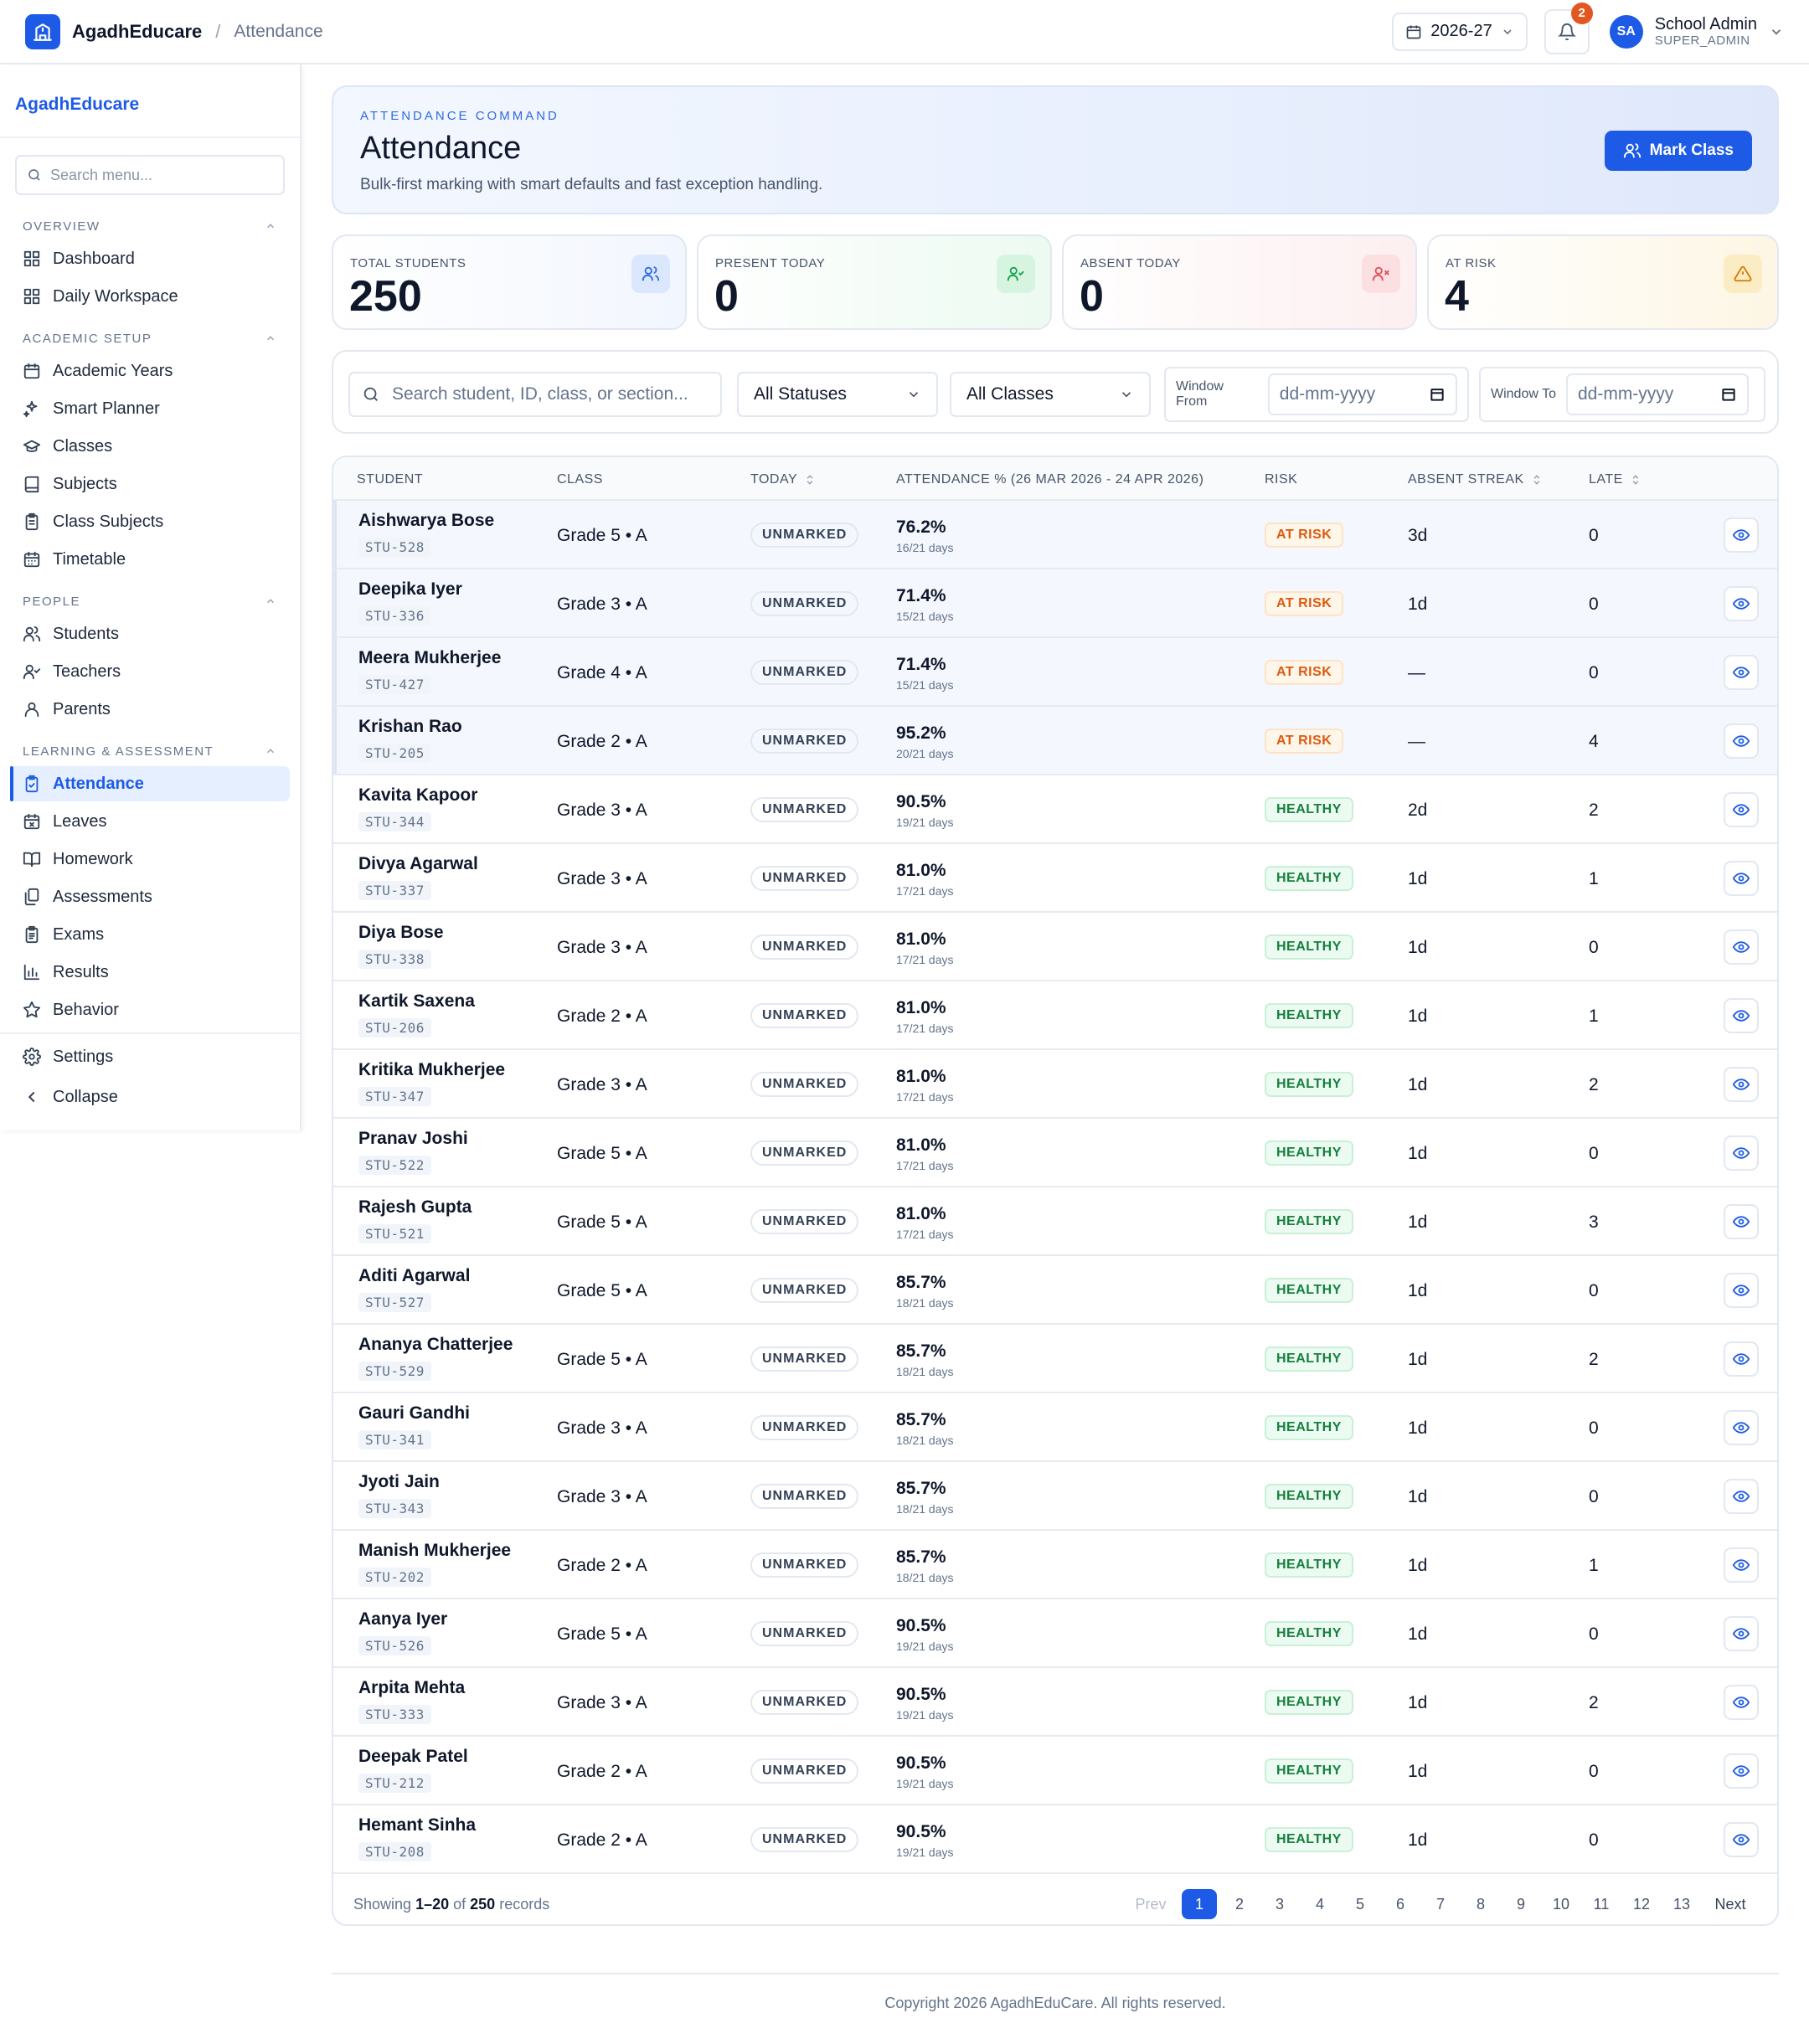 Image resolution: width=1809 pixels, height=2044 pixels. I want to click on sidebar-item-attendance: Attendance, so click(150, 783).